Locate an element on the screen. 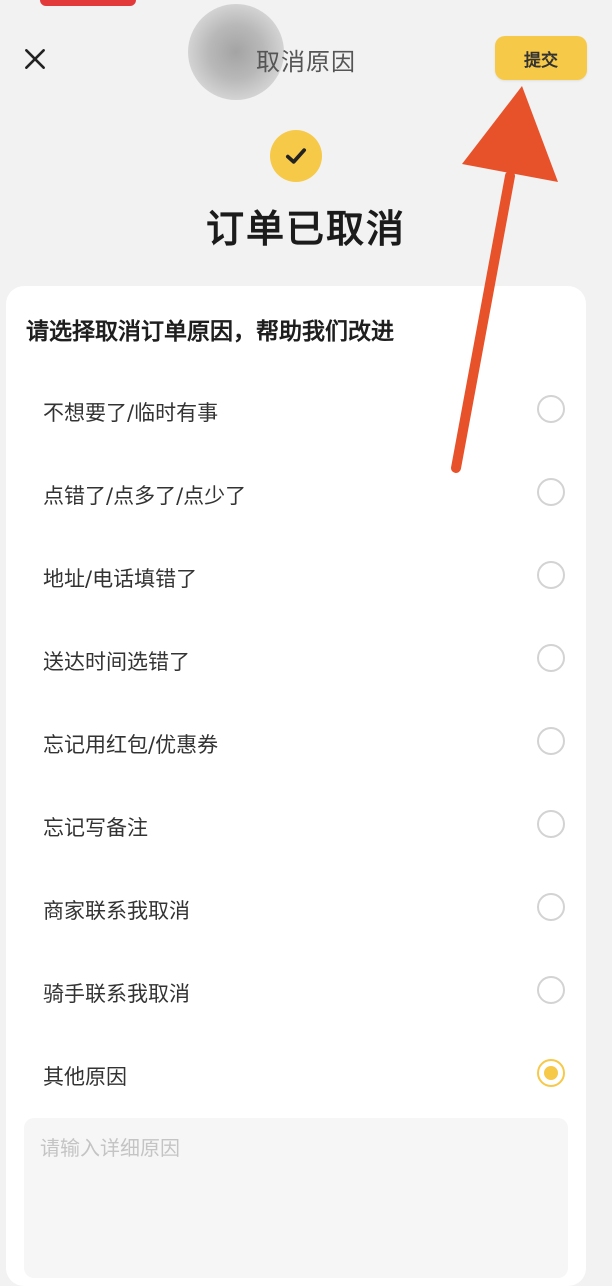 This screenshot has width=612, height=1286. reason-label: 忘记用红包/优惠券 is located at coordinates (131, 745).